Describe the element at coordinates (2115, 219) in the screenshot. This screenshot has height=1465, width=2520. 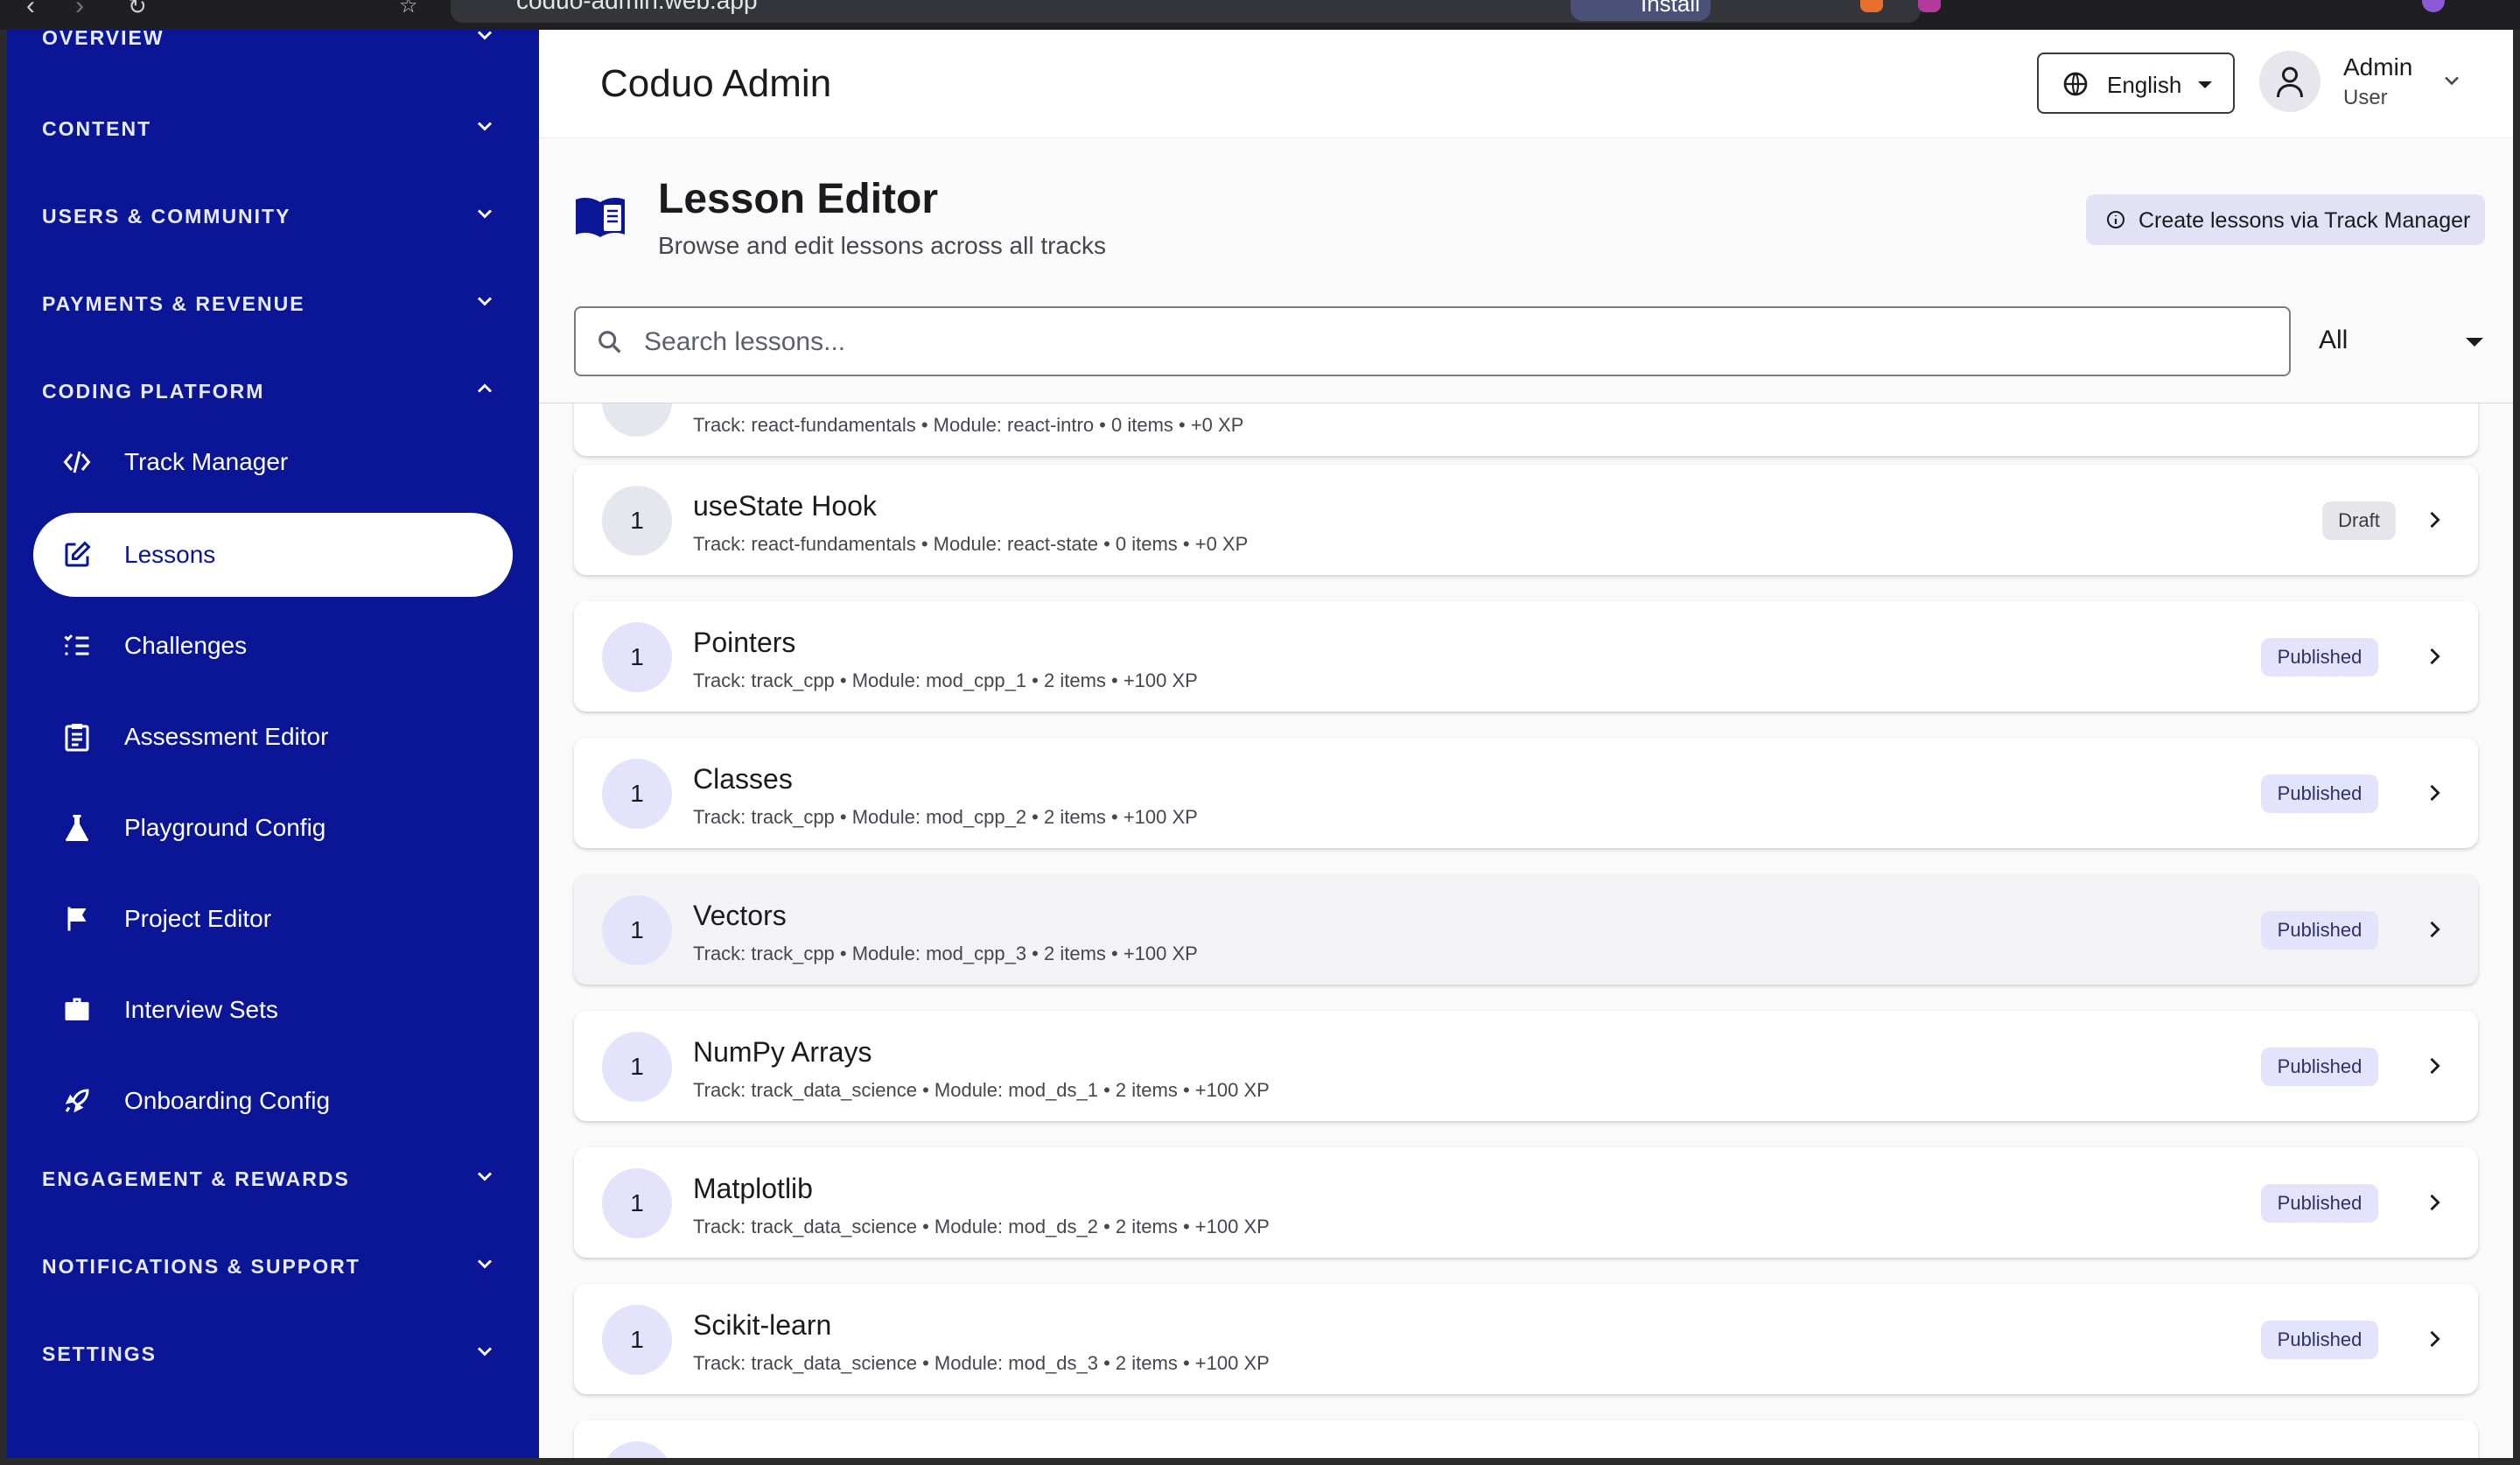
I see `info-icon` at that location.